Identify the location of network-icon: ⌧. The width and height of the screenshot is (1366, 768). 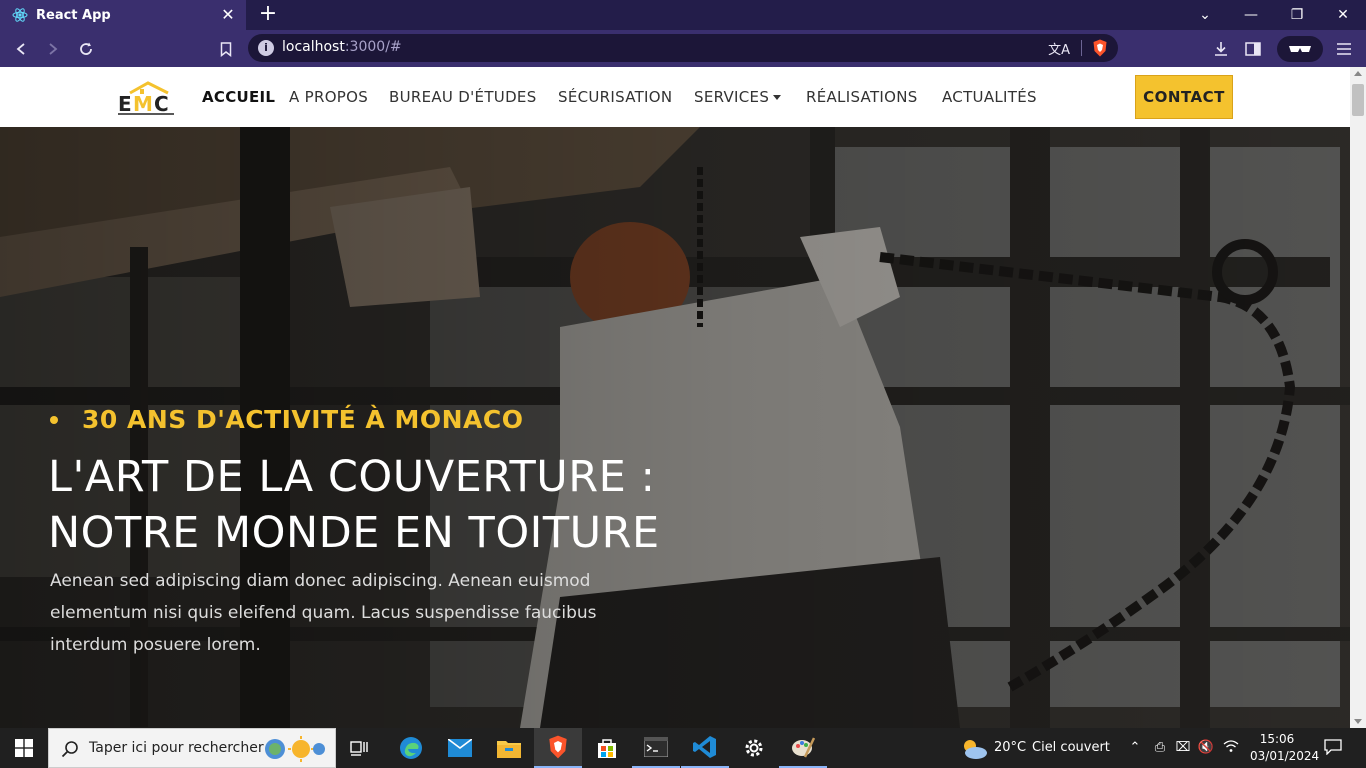
(1183, 748).